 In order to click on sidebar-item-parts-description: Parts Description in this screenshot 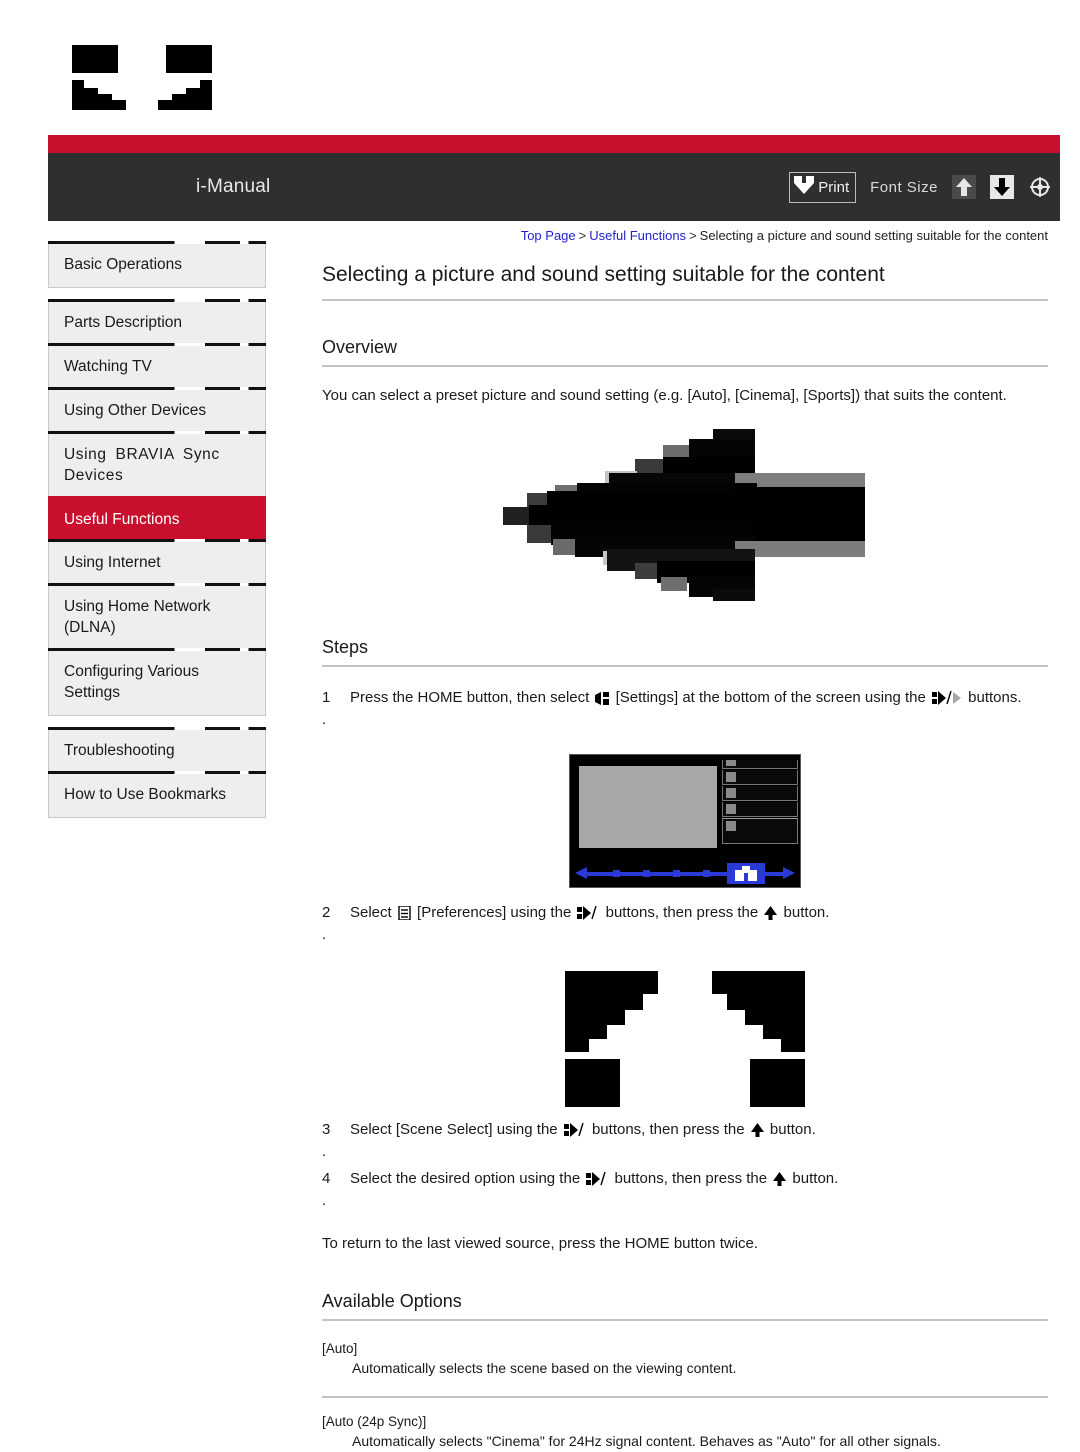, I will do `click(157, 322)`.